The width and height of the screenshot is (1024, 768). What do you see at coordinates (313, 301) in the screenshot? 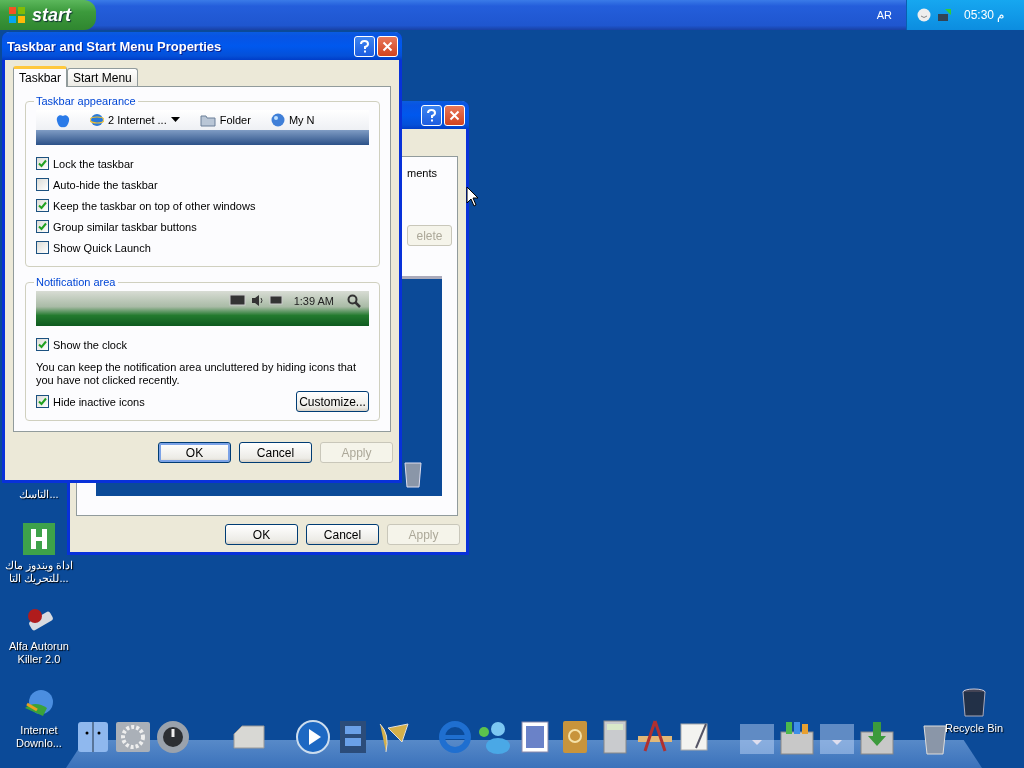
I see `preview-clock: 1:39 AM` at bounding box center [313, 301].